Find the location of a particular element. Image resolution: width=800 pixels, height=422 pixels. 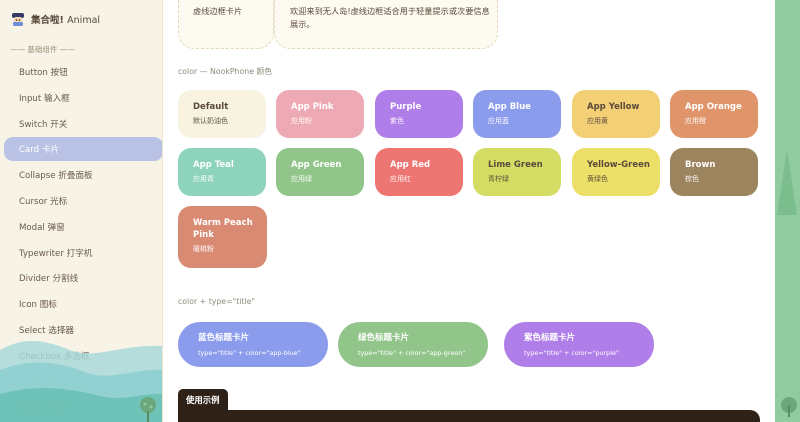

title-card-name: 绿色标题卡片 is located at coordinates (384, 338).